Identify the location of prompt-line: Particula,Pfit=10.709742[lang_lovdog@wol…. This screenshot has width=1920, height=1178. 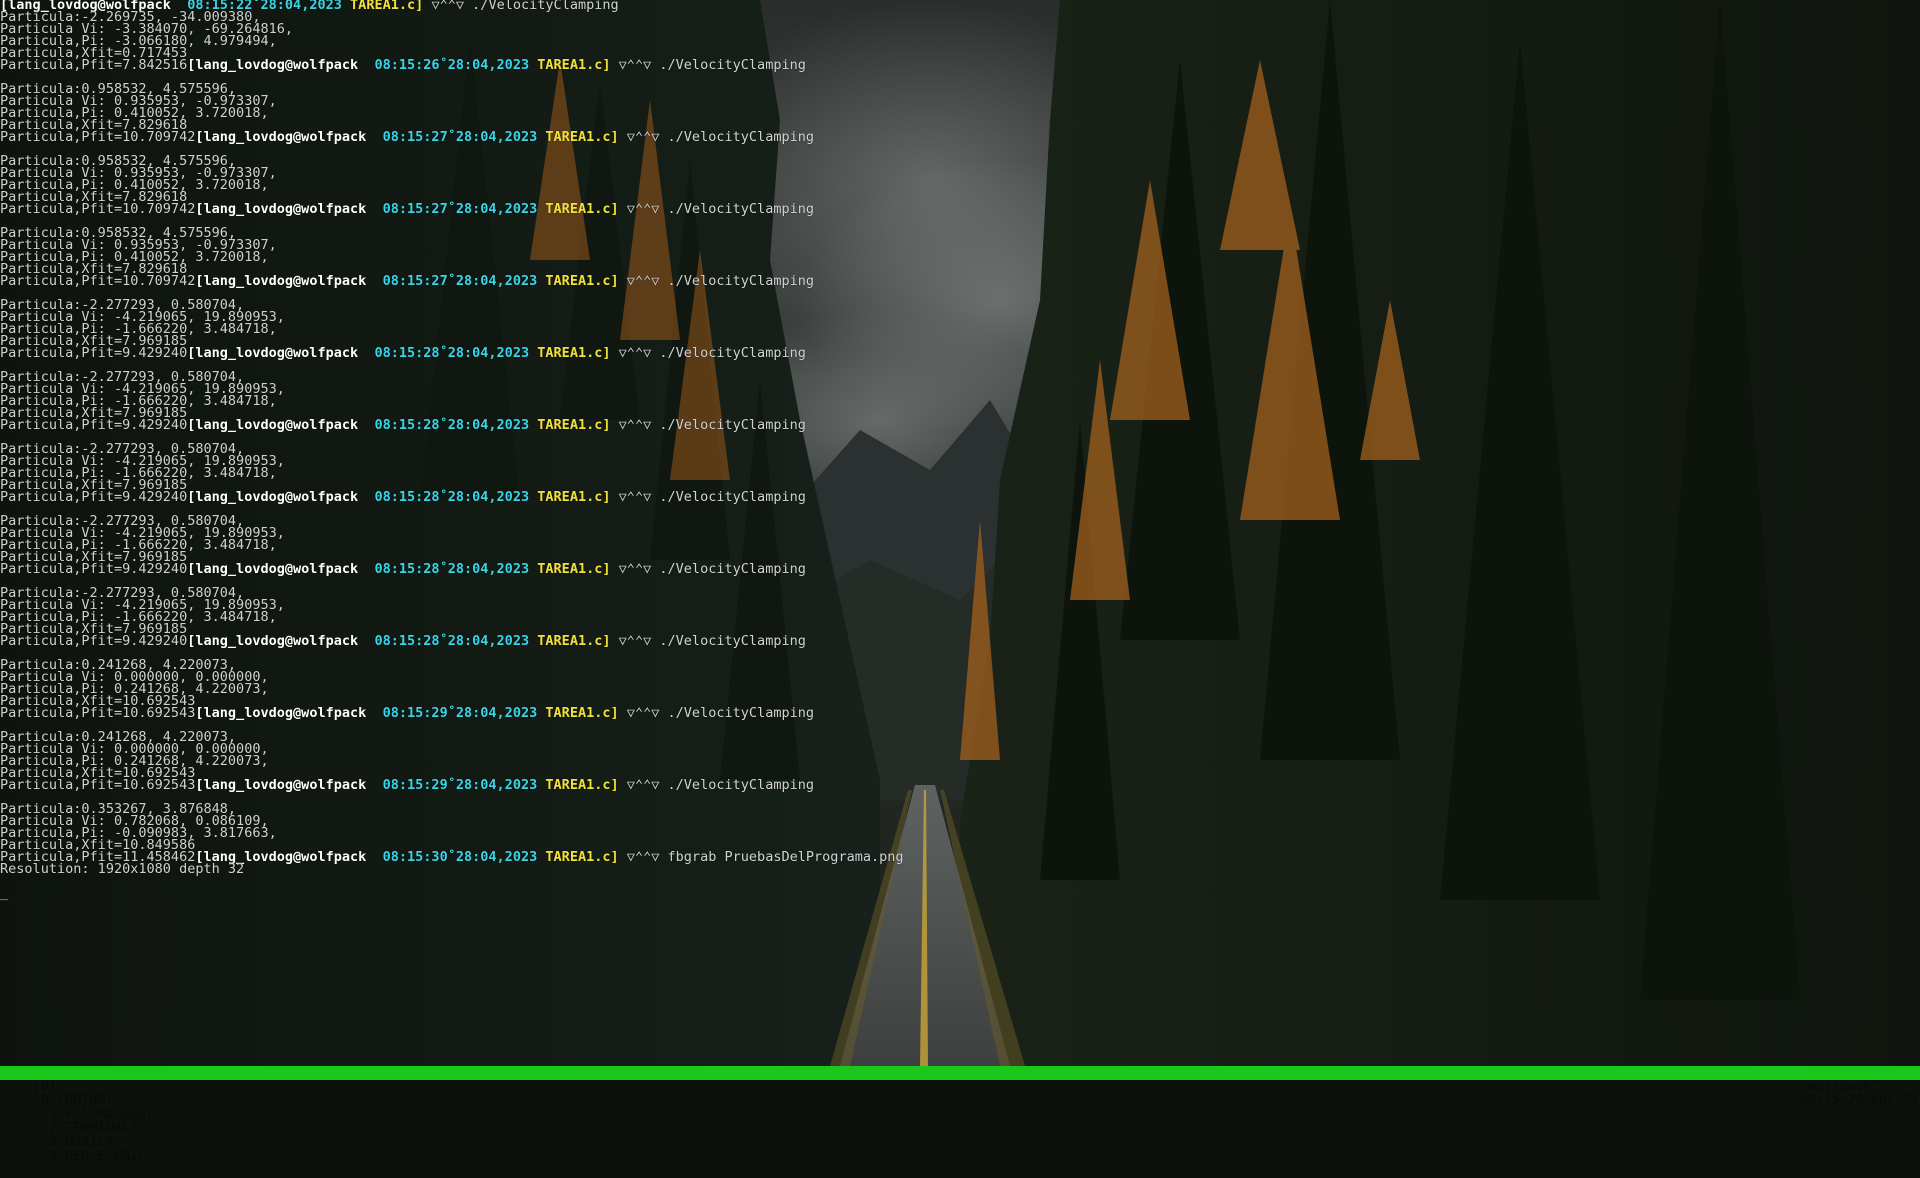
(960, 281).